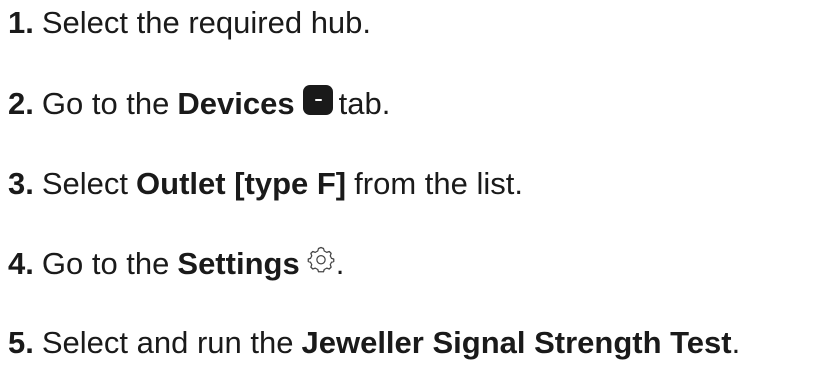 The image size is (829, 388). I want to click on step-text: tab., so click(364, 103).